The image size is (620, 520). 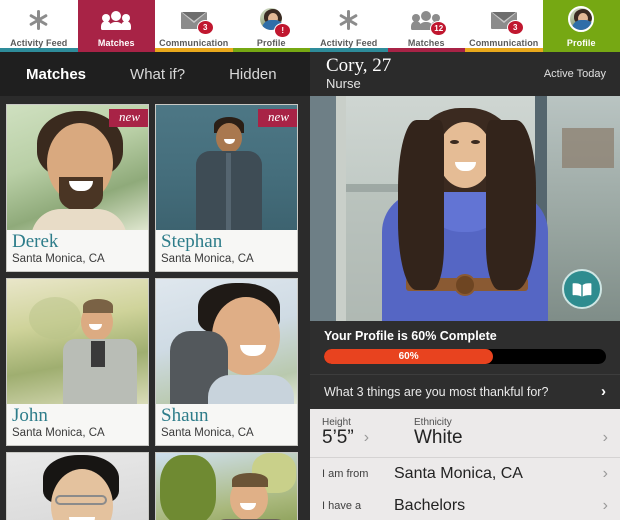 I want to click on profile-completion: Your Profile is 60% Complete 60%, so click(x=465, y=347).